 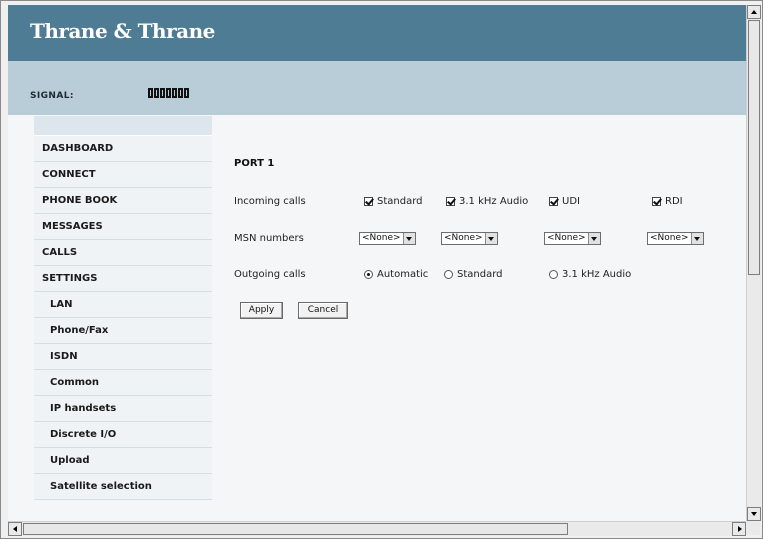 I want to click on sidebar-item-messages: MESSAGES, so click(x=123, y=227).